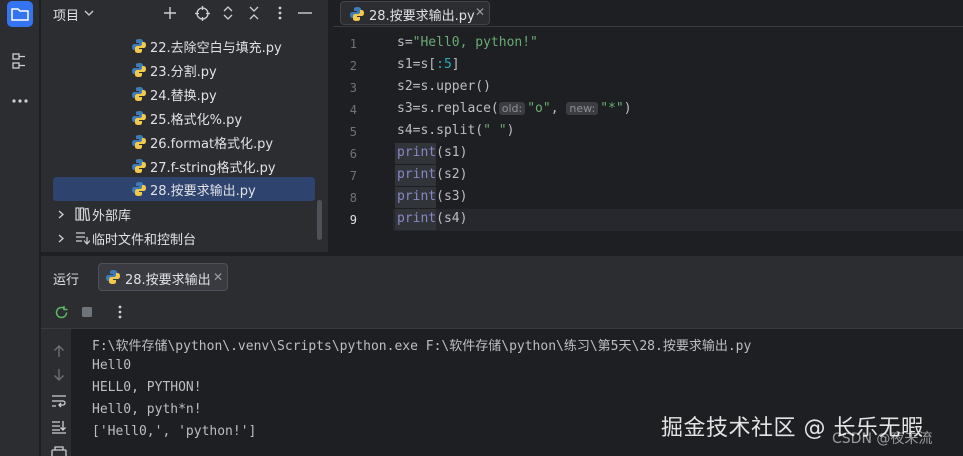  What do you see at coordinates (648, 13) in the screenshot?
I see `editor-tab-bar: 28.按要求输出.py ✕` at bounding box center [648, 13].